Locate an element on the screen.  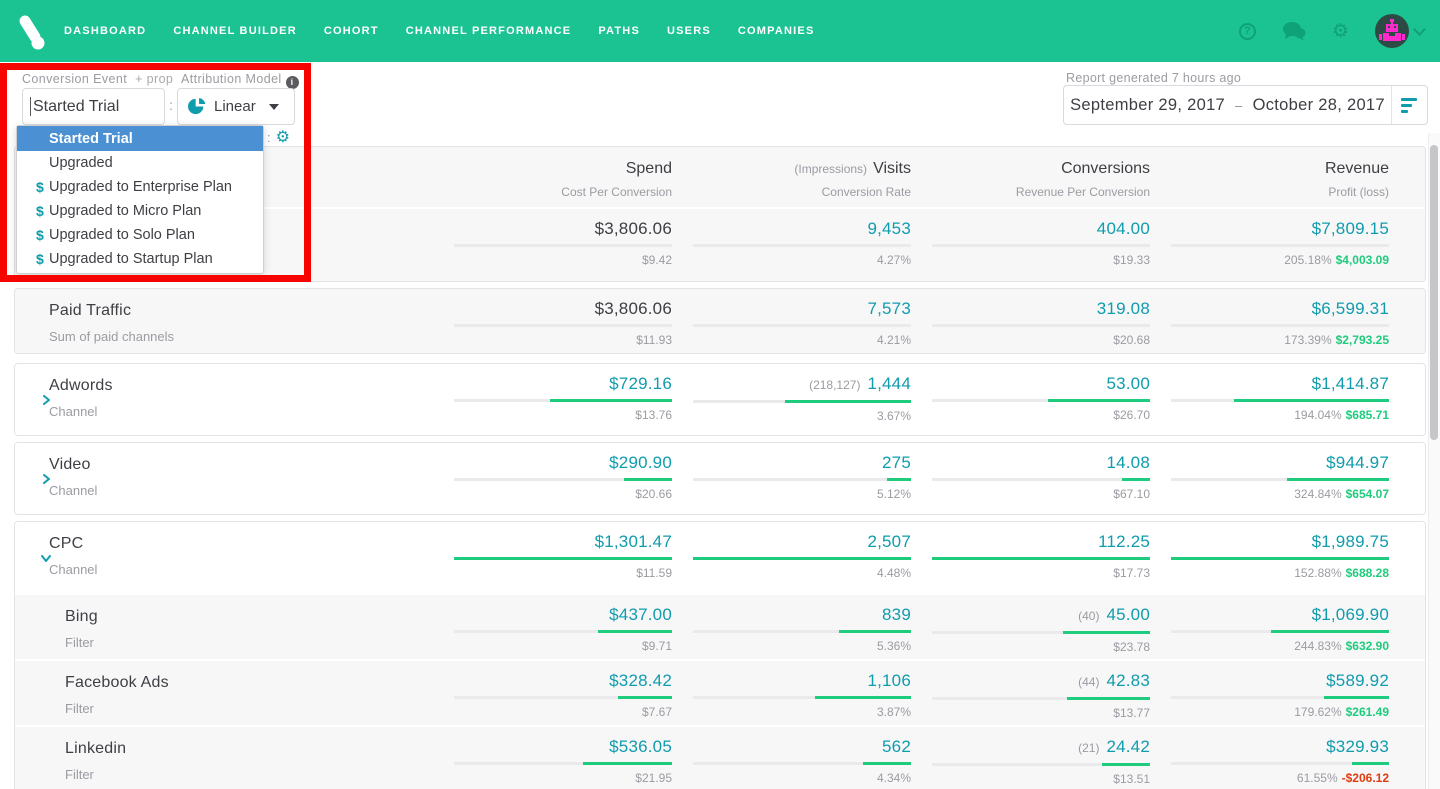
metric-cell-spend: $1,301.47 $11.59 is located at coordinates (552, 557).